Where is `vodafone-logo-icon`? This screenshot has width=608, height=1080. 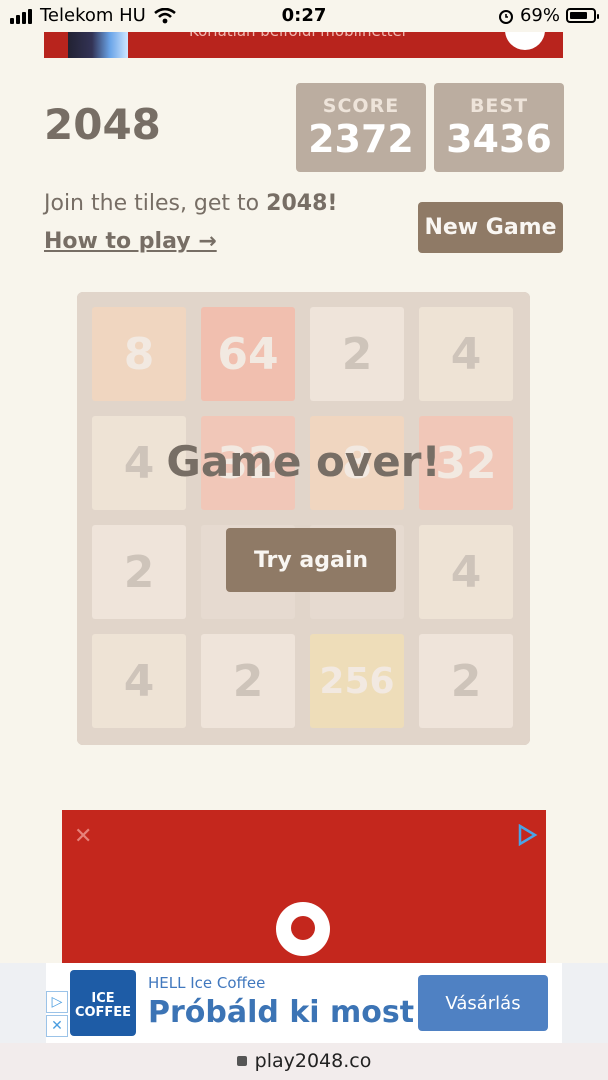 vodafone-logo-icon is located at coordinates (303, 929).